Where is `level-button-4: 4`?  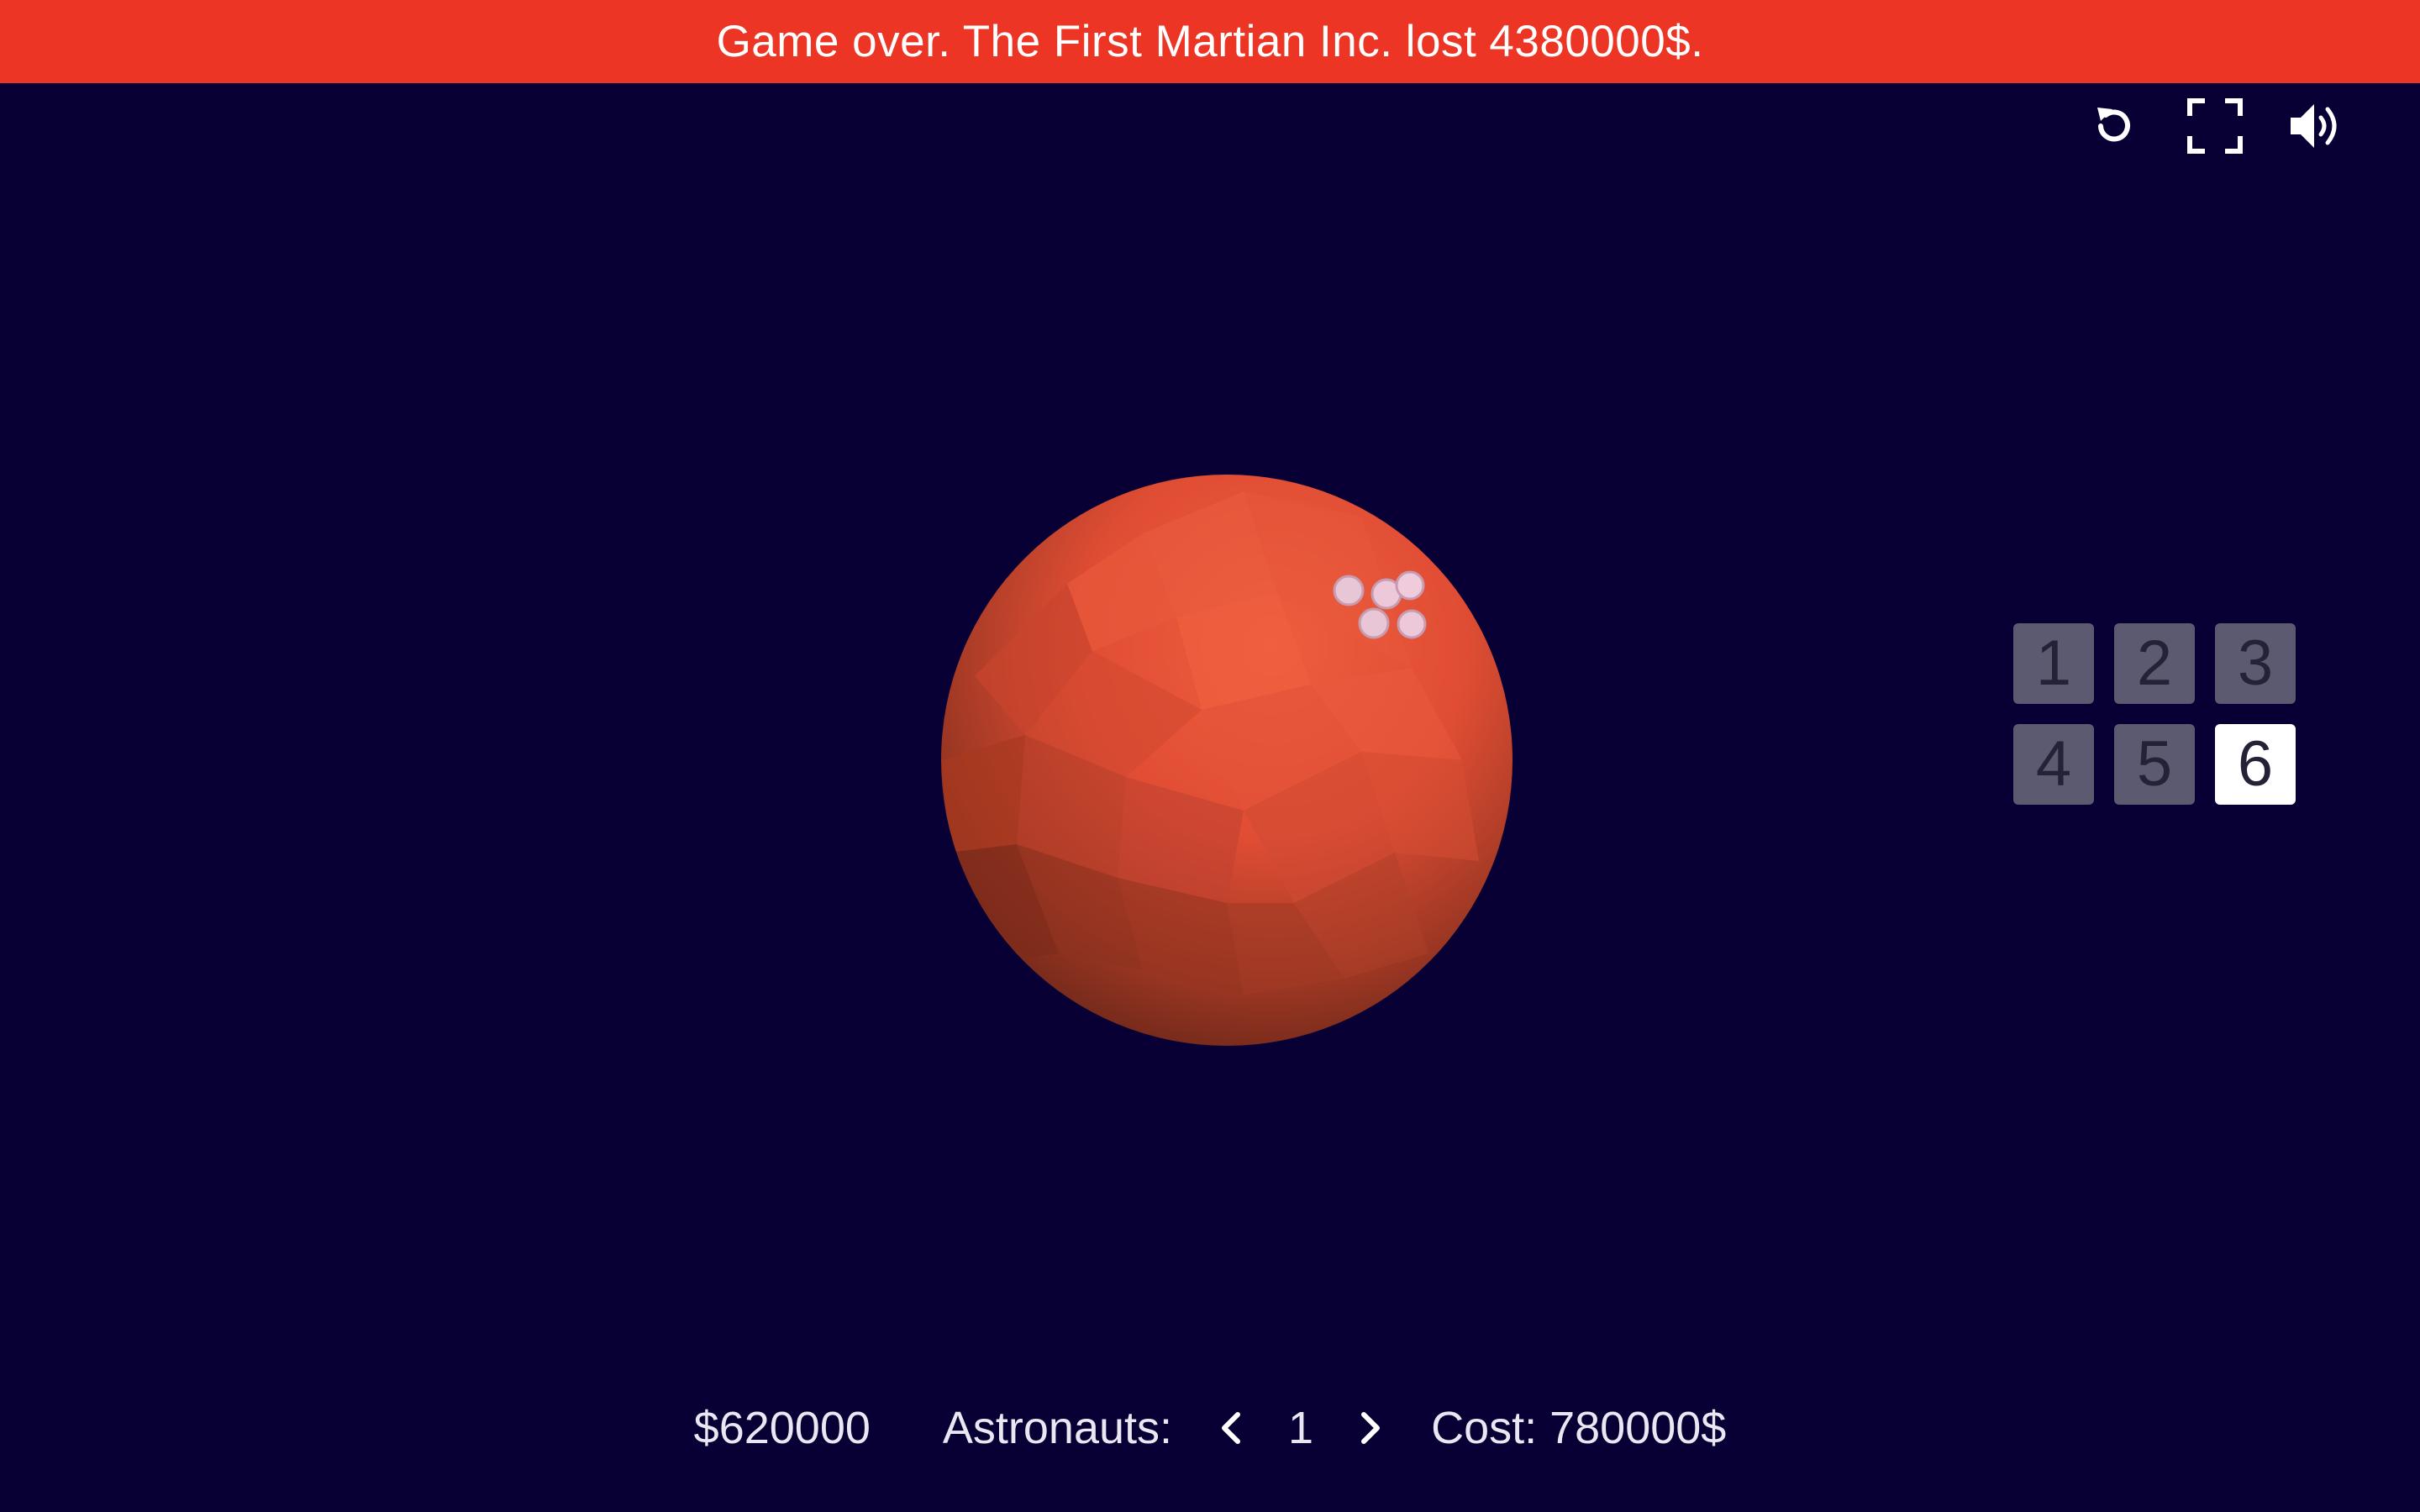
level-button-4: 4 is located at coordinates (2053, 764).